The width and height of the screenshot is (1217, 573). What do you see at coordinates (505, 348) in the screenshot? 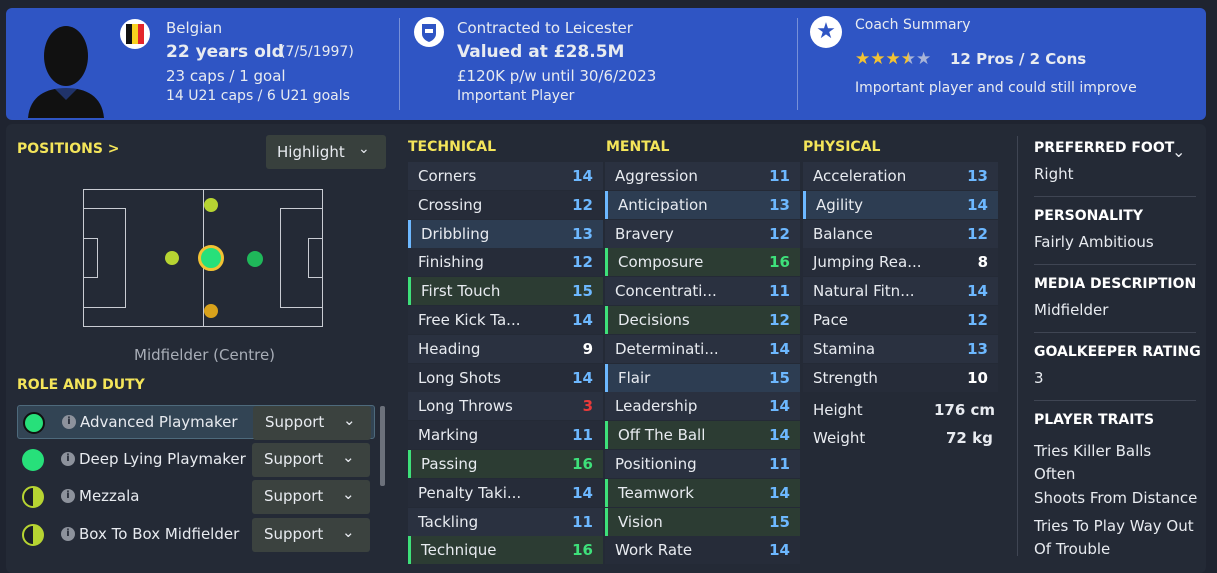
I see `attribute-row: Heading 9` at bounding box center [505, 348].